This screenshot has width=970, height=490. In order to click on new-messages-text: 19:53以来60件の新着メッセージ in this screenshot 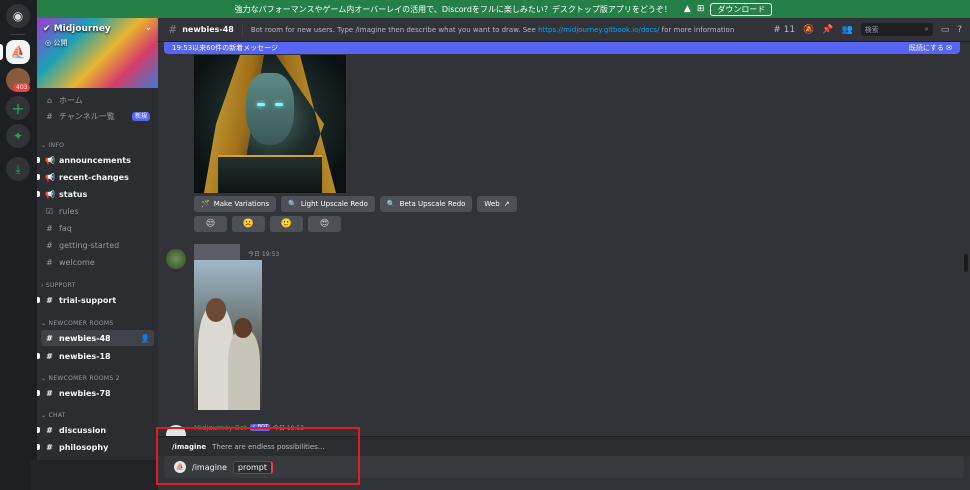, I will do `click(225, 48)`.